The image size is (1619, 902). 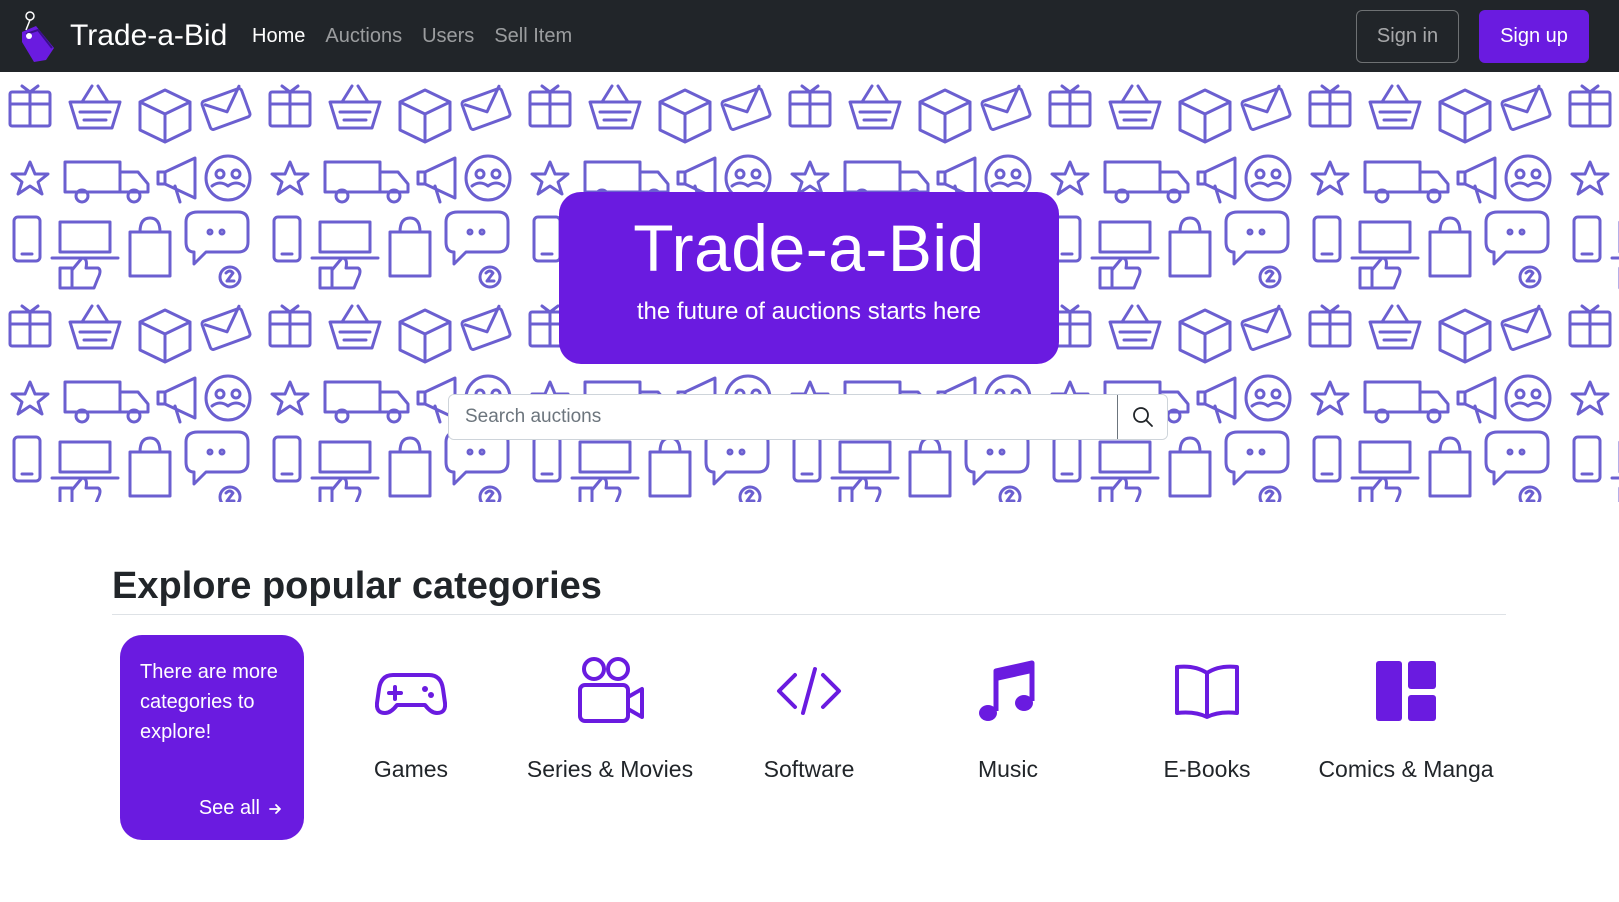 What do you see at coordinates (809, 769) in the screenshot?
I see `category-label: Software` at bounding box center [809, 769].